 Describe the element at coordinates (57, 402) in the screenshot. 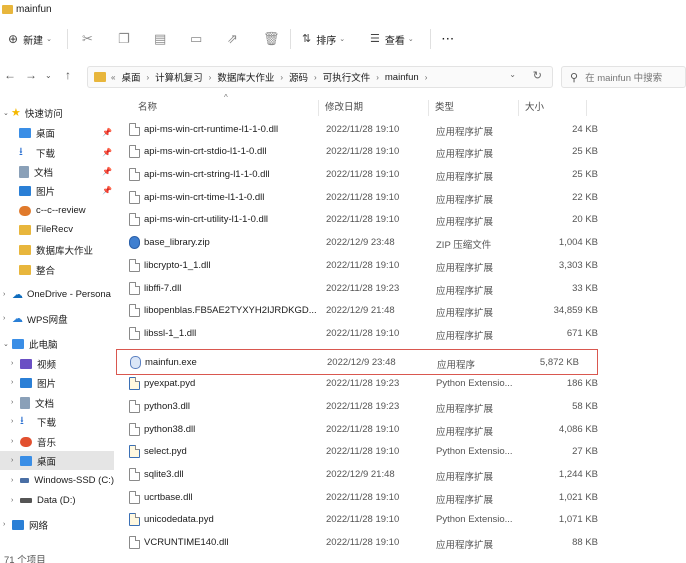

I see `nav-this-pc-documents: › 文档` at that location.